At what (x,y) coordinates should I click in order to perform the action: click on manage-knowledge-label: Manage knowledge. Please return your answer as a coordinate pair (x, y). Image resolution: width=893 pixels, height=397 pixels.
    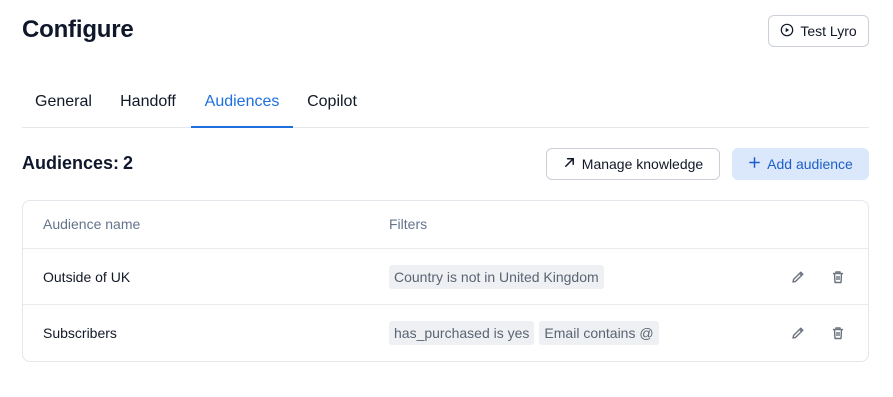
    Looking at the image, I should click on (642, 164).